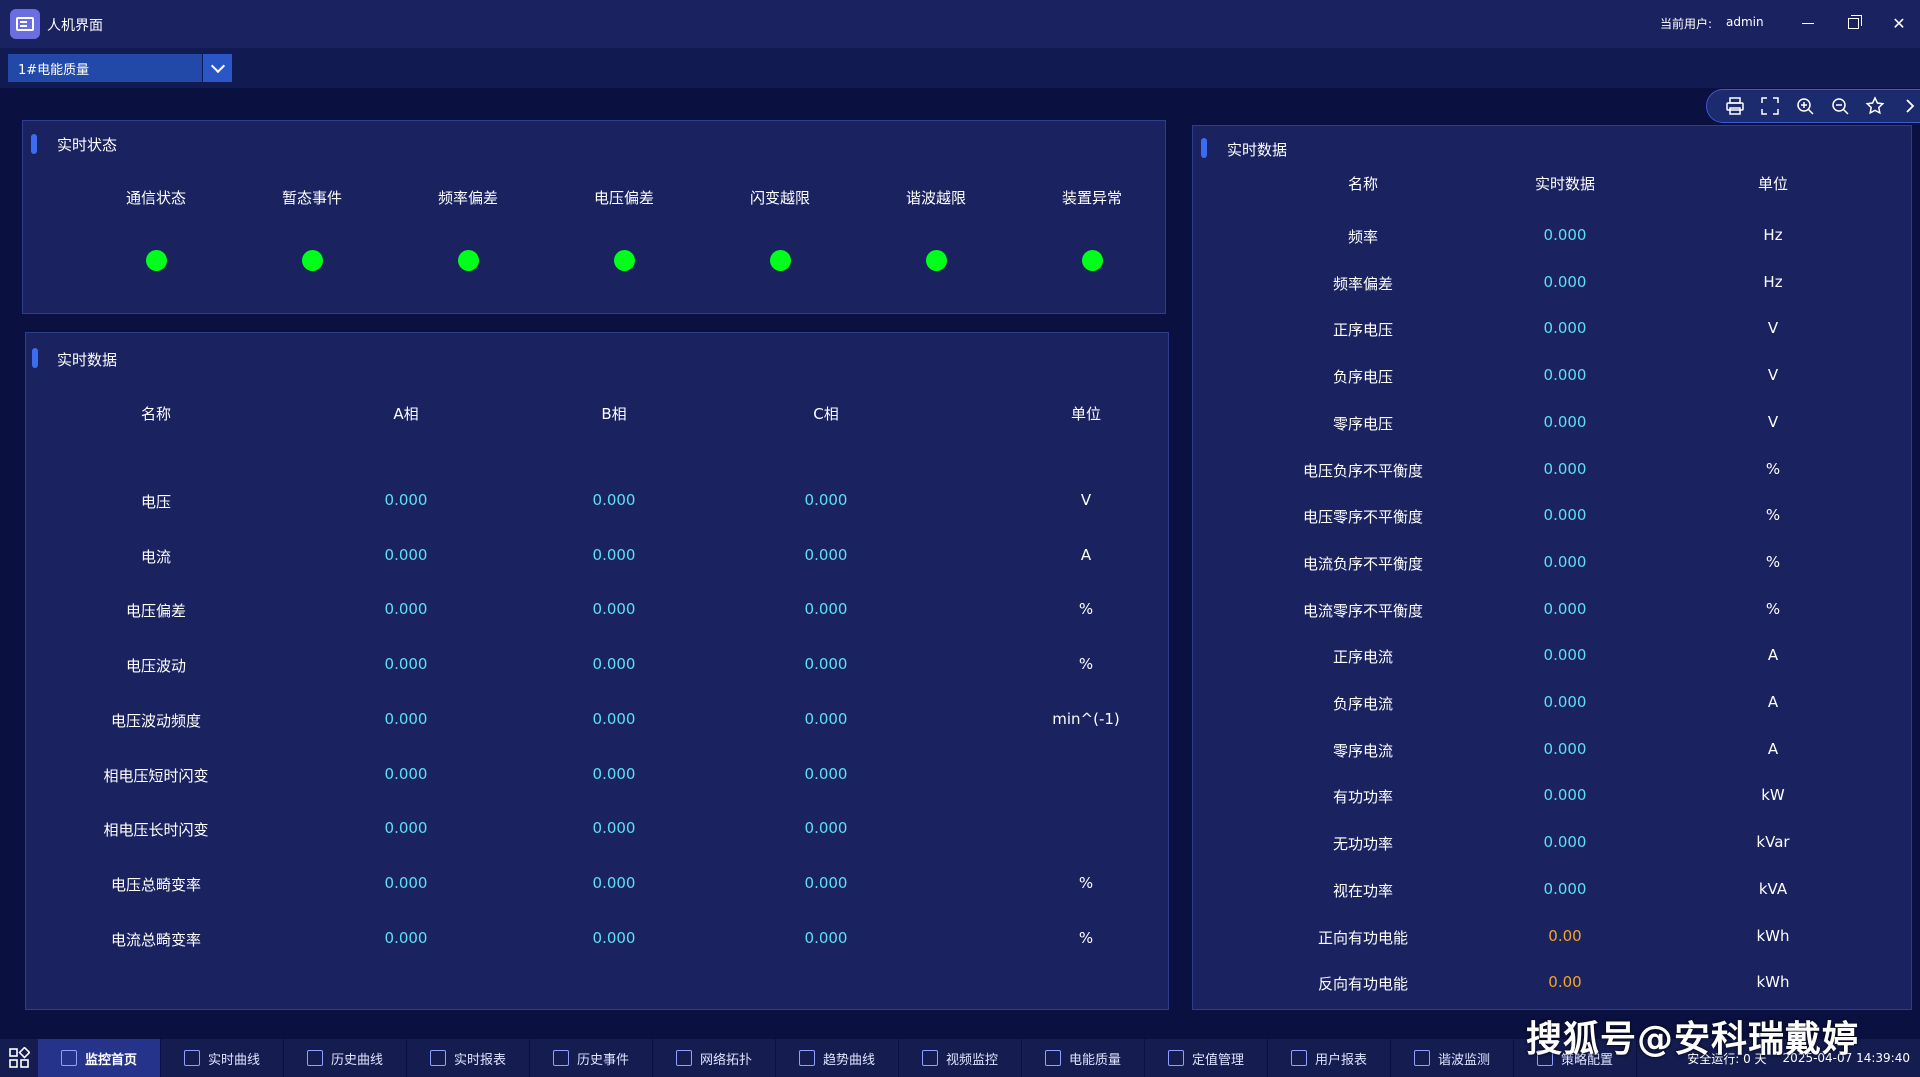  I want to click on taskbar-item: 谐波监测, so click(1452, 1058).